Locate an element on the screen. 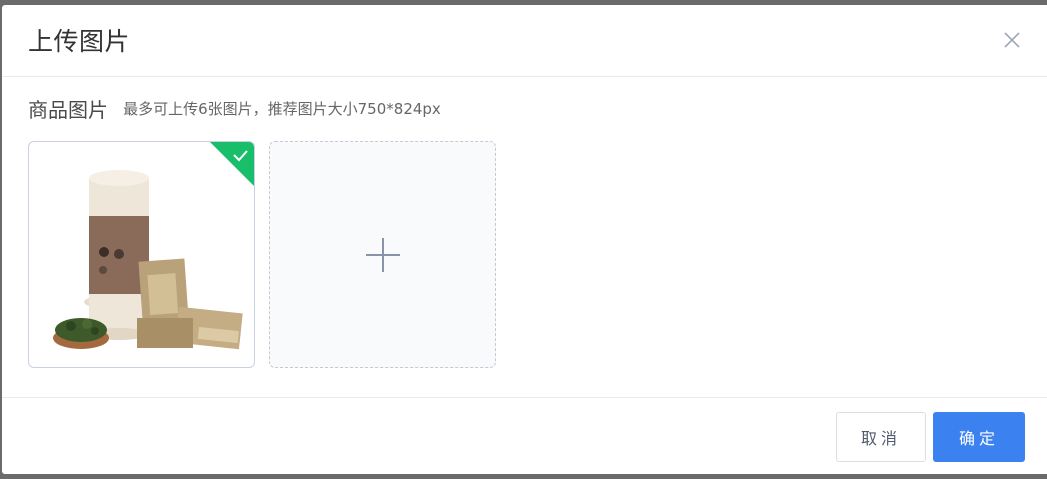  cancel-button: 取消 is located at coordinates (881, 437).